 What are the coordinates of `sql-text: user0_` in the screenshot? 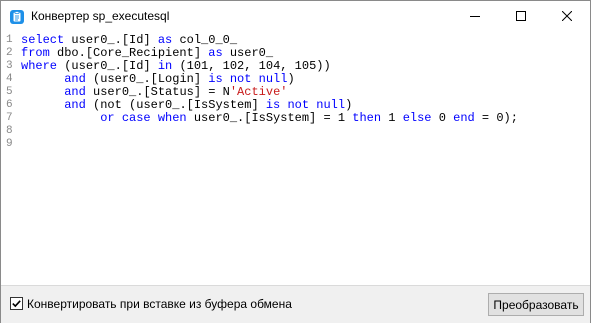 It's located at (248, 53).